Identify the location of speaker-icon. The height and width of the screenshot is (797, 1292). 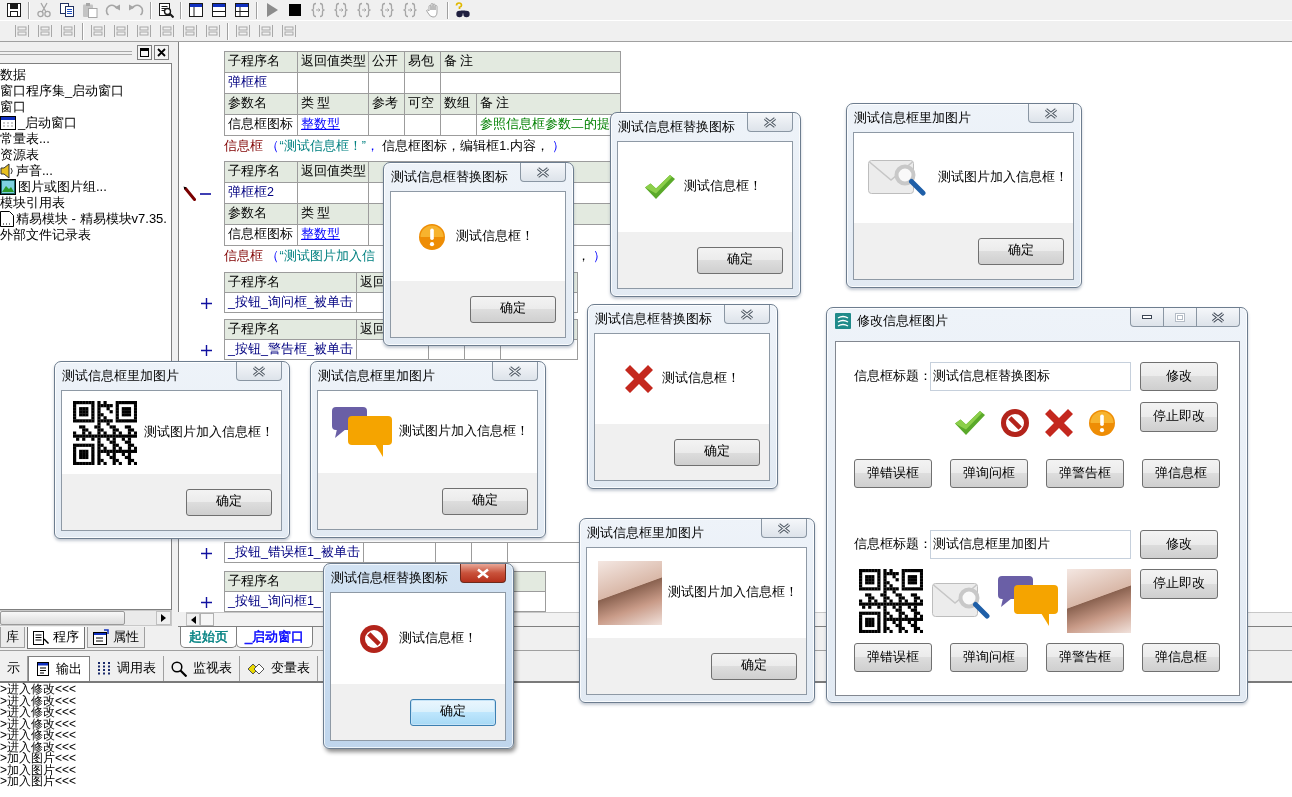
(7, 171).